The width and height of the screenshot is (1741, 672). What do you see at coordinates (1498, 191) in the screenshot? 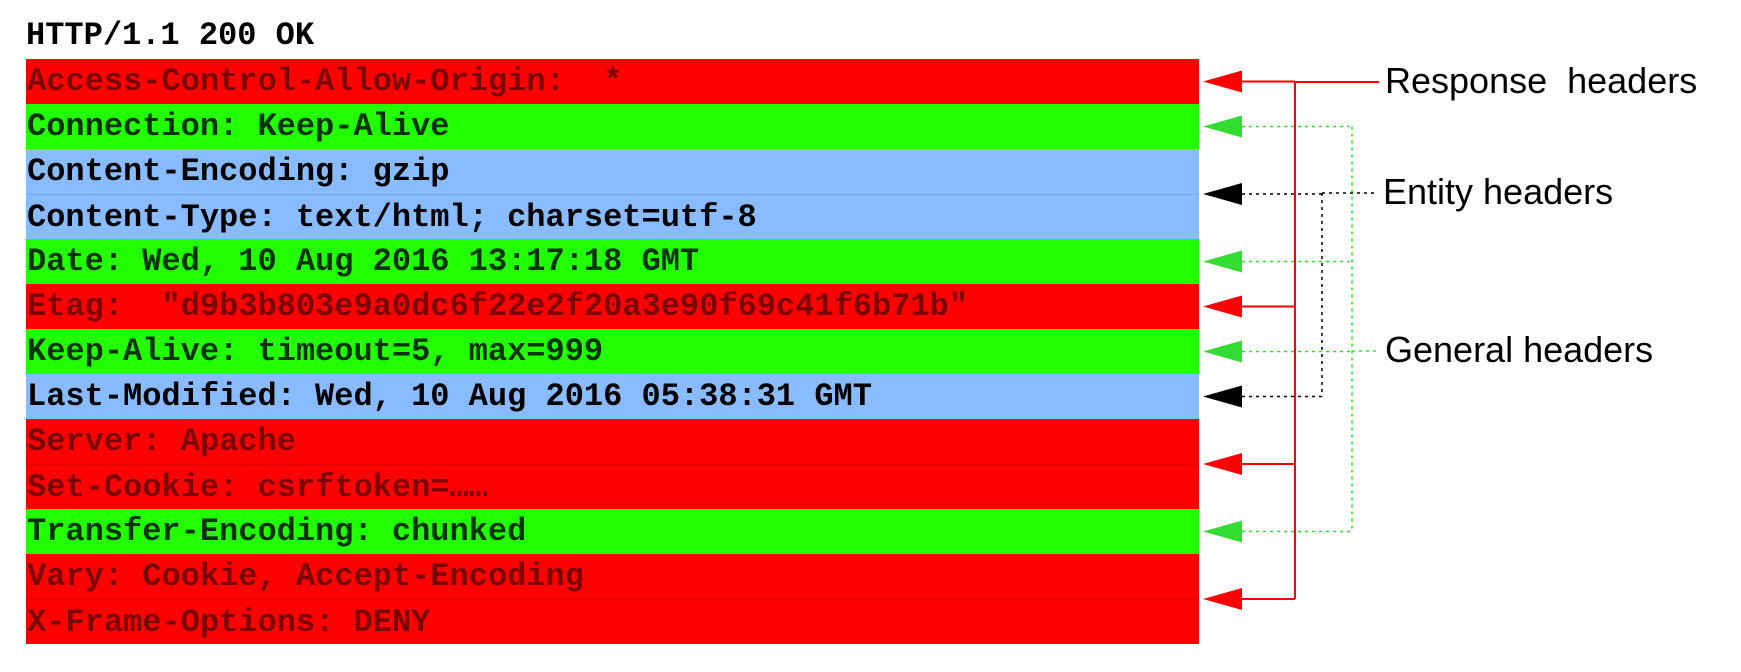
I see `entity-headers-label: Entity headers` at bounding box center [1498, 191].